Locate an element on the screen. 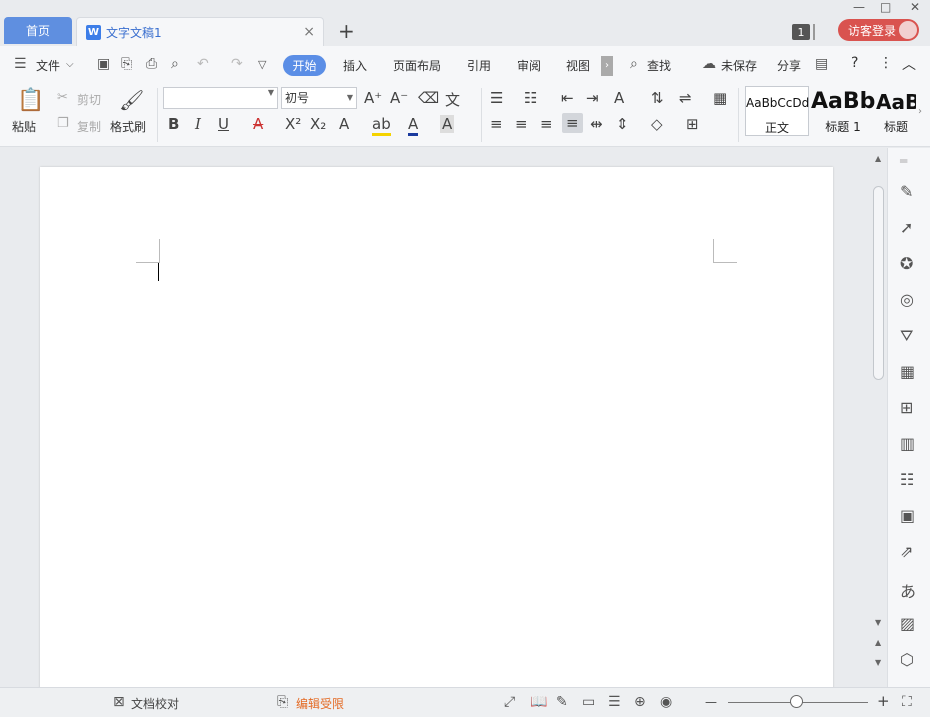 This screenshot has height=717, width=930. highlight-icon: ab is located at coordinates (381, 125).